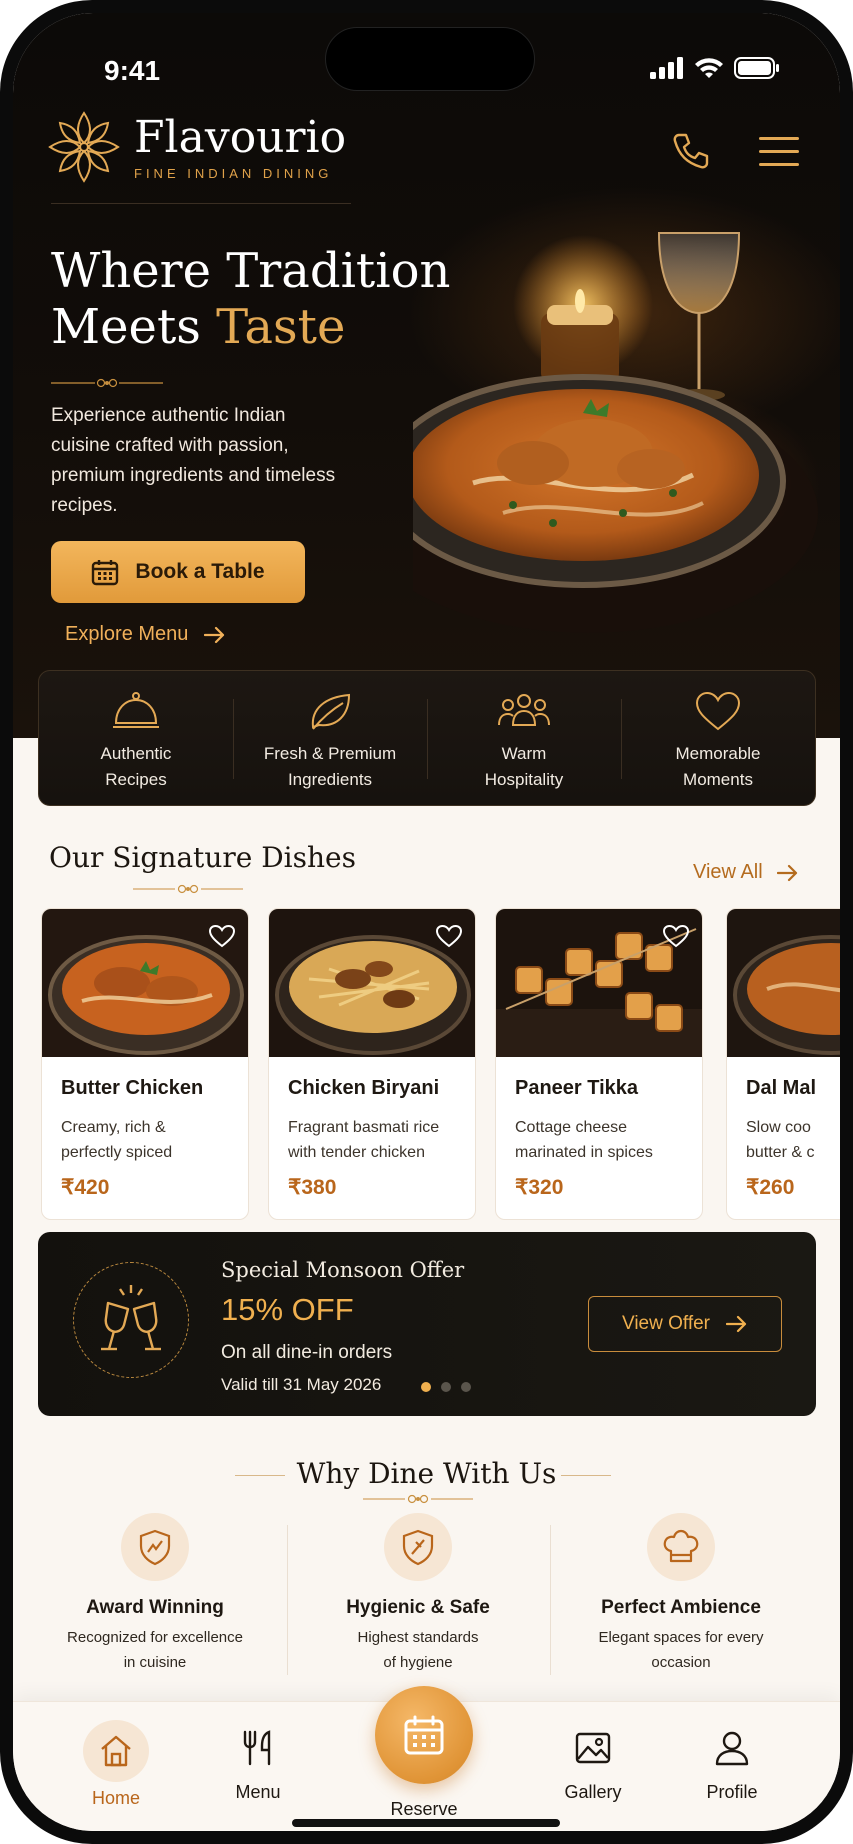 This screenshot has height=1844, width=853. Describe the element at coordinates (136, 738) in the screenshot. I see `feature-authentic-recipes: Authentic Recipes` at that location.